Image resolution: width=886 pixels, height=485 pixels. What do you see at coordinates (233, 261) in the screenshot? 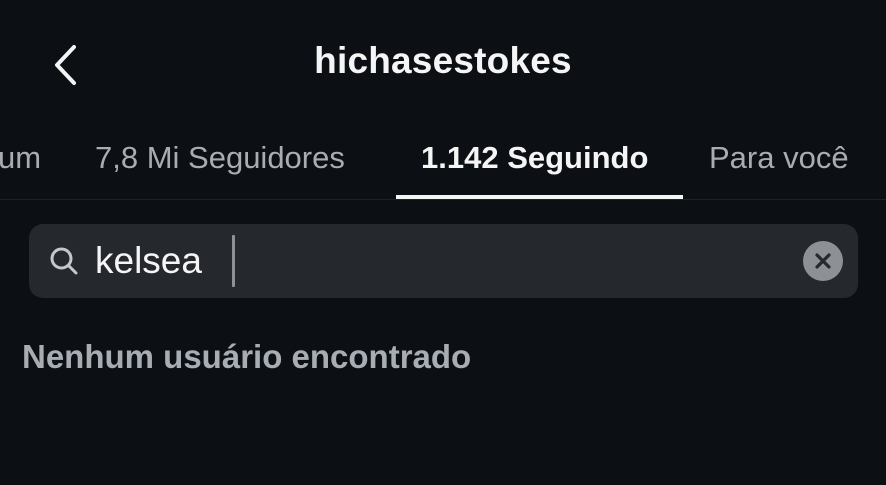
I see `text-cursor` at bounding box center [233, 261].